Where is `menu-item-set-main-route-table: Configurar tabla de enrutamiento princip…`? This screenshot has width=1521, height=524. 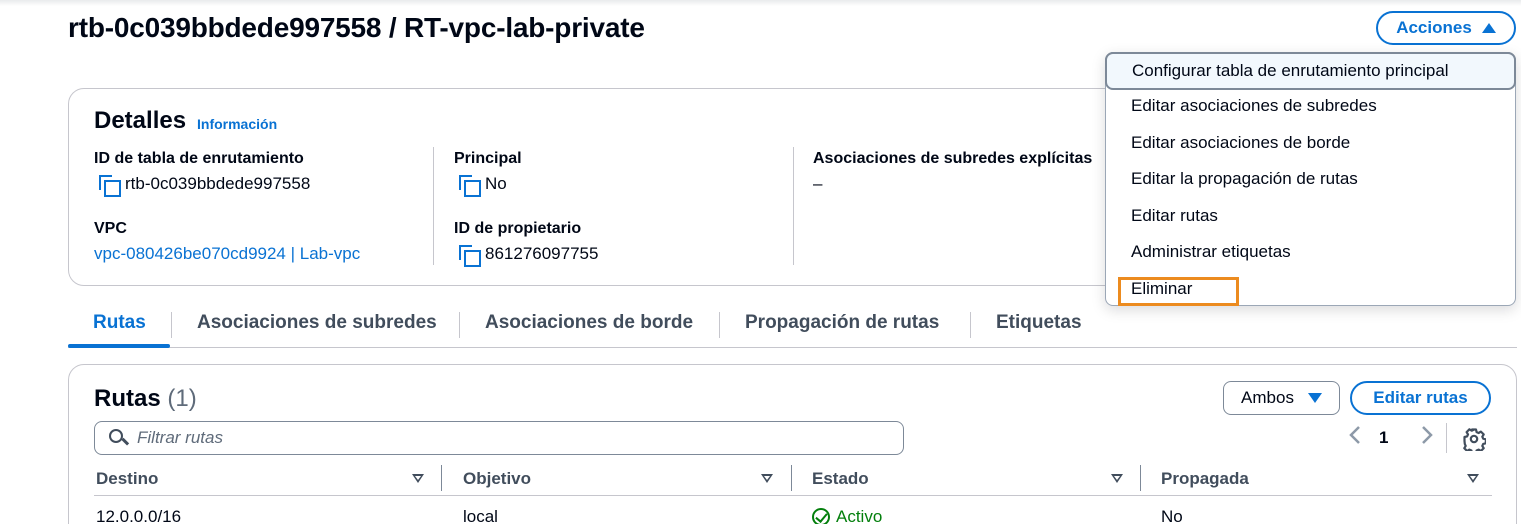 menu-item-set-main-route-table: Configurar tabla de enrutamiento princip… is located at coordinates (1310, 71).